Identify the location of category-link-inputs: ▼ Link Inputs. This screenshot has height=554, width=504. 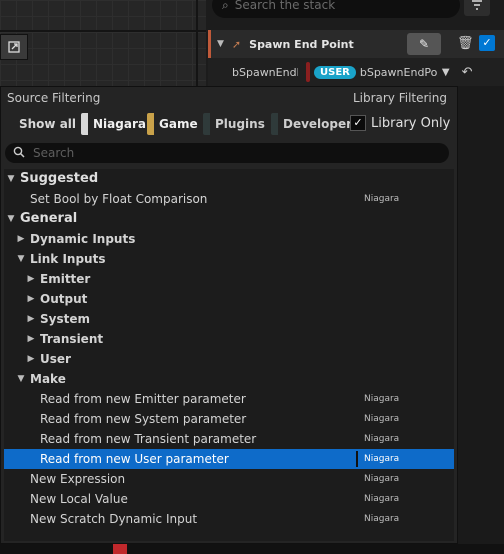
(229, 259).